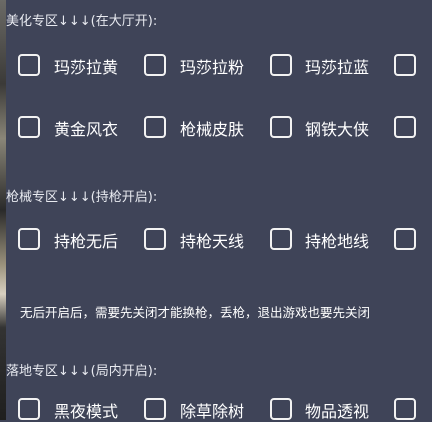 The width and height of the screenshot is (432, 422). What do you see at coordinates (155, 239) in the screenshot?
I see `checkbox-sky-line` at bounding box center [155, 239].